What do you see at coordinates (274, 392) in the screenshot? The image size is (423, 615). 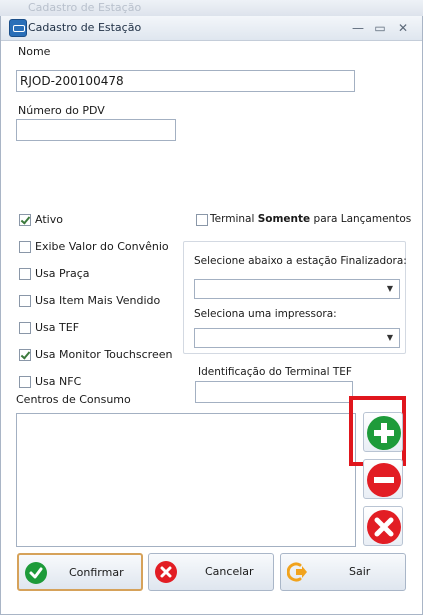 I see `tef-identificacao-input` at bounding box center [274, 392].